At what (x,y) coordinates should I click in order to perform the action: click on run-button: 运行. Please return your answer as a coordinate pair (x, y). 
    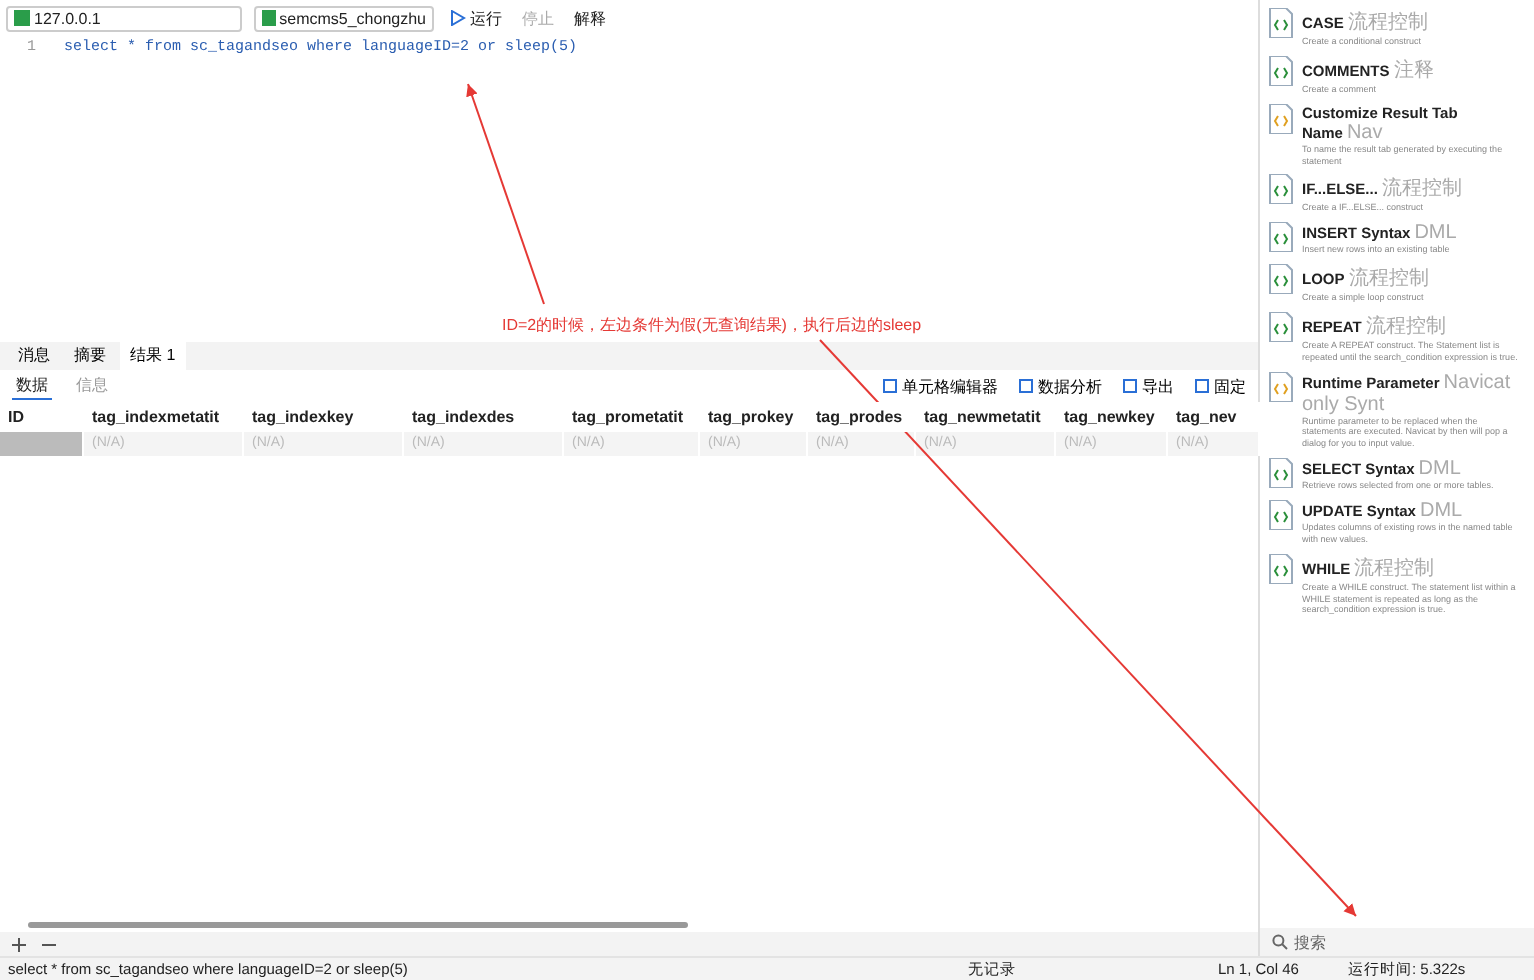
    Looking at the image, I should click on (476, 18).